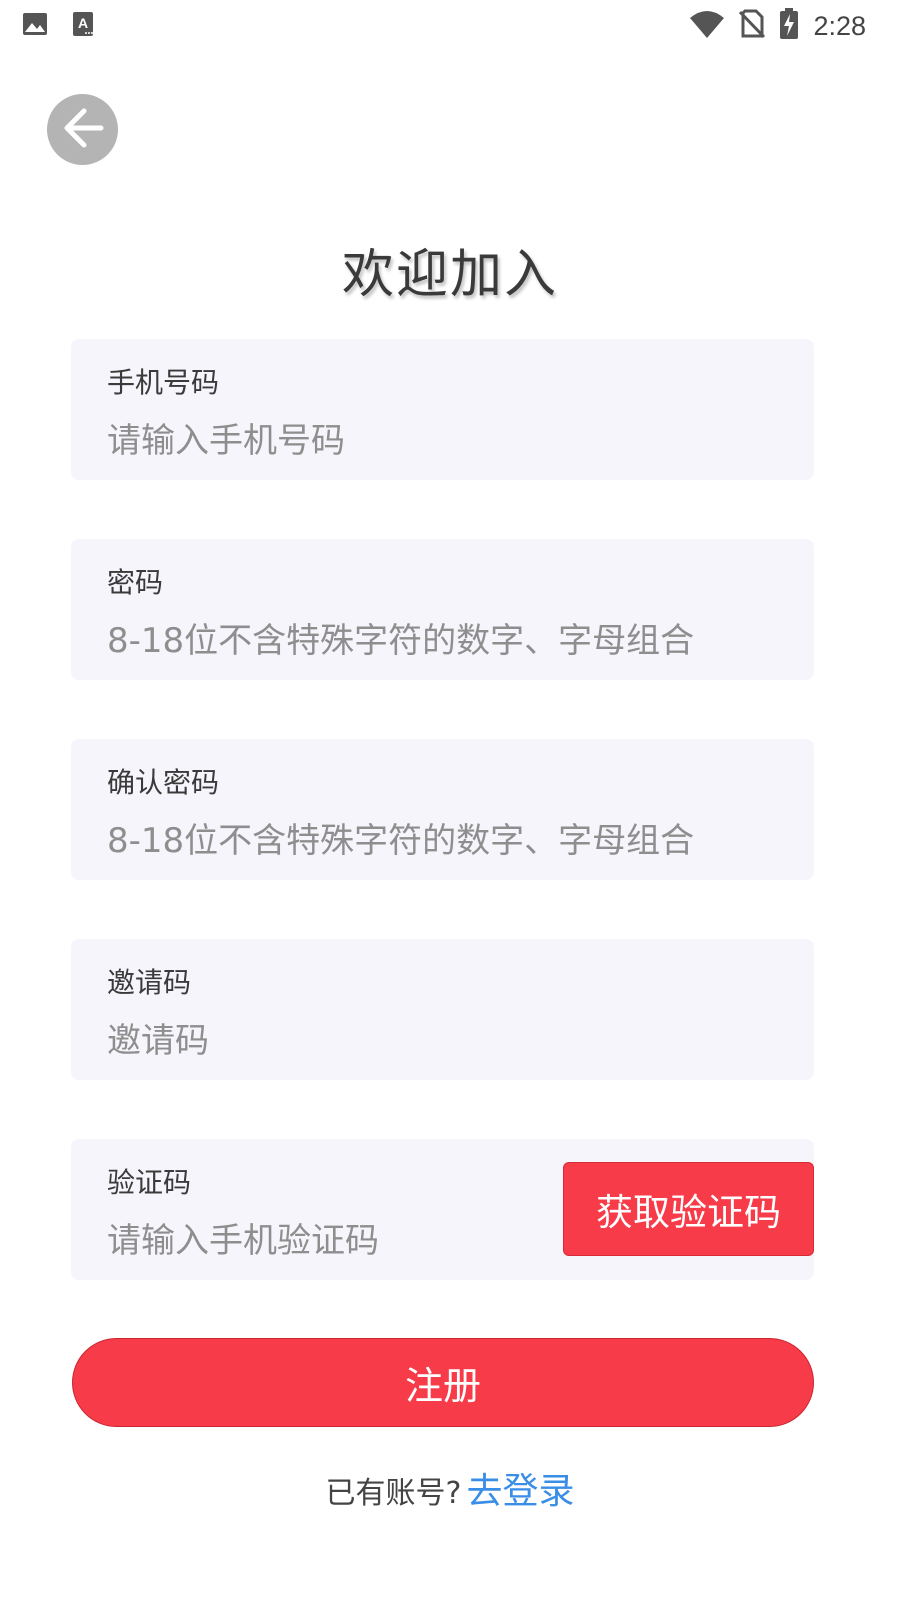  Describe the element at coordinates (393, 1493) in the screenshot. I see `login-prompt: 已有账号?` at that location.